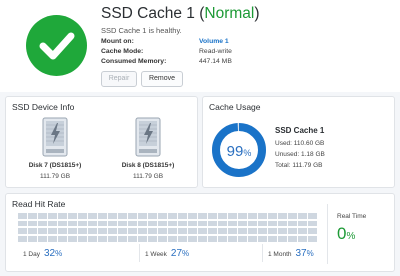 The image size is (400, 276). Describe the element at coordinates (300, 130) in the screenshot. I see `cache-name: SSD Cache 1` at that location.